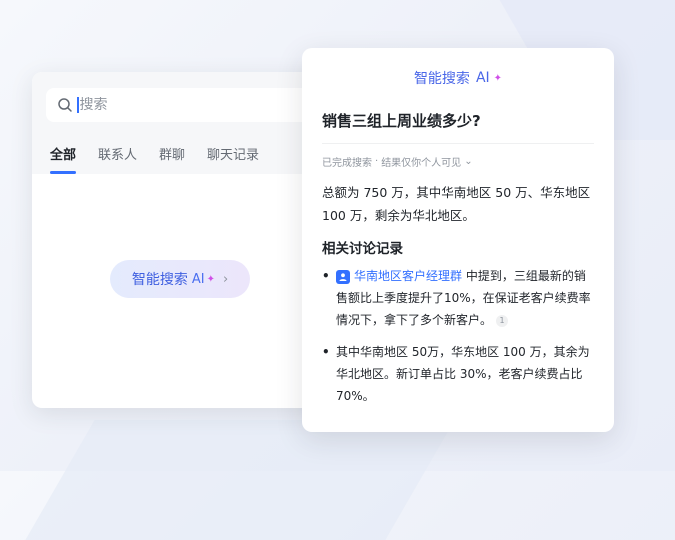  Describe the element at coordinates (458, 143) in the screenshot. I see `divider` at that location.